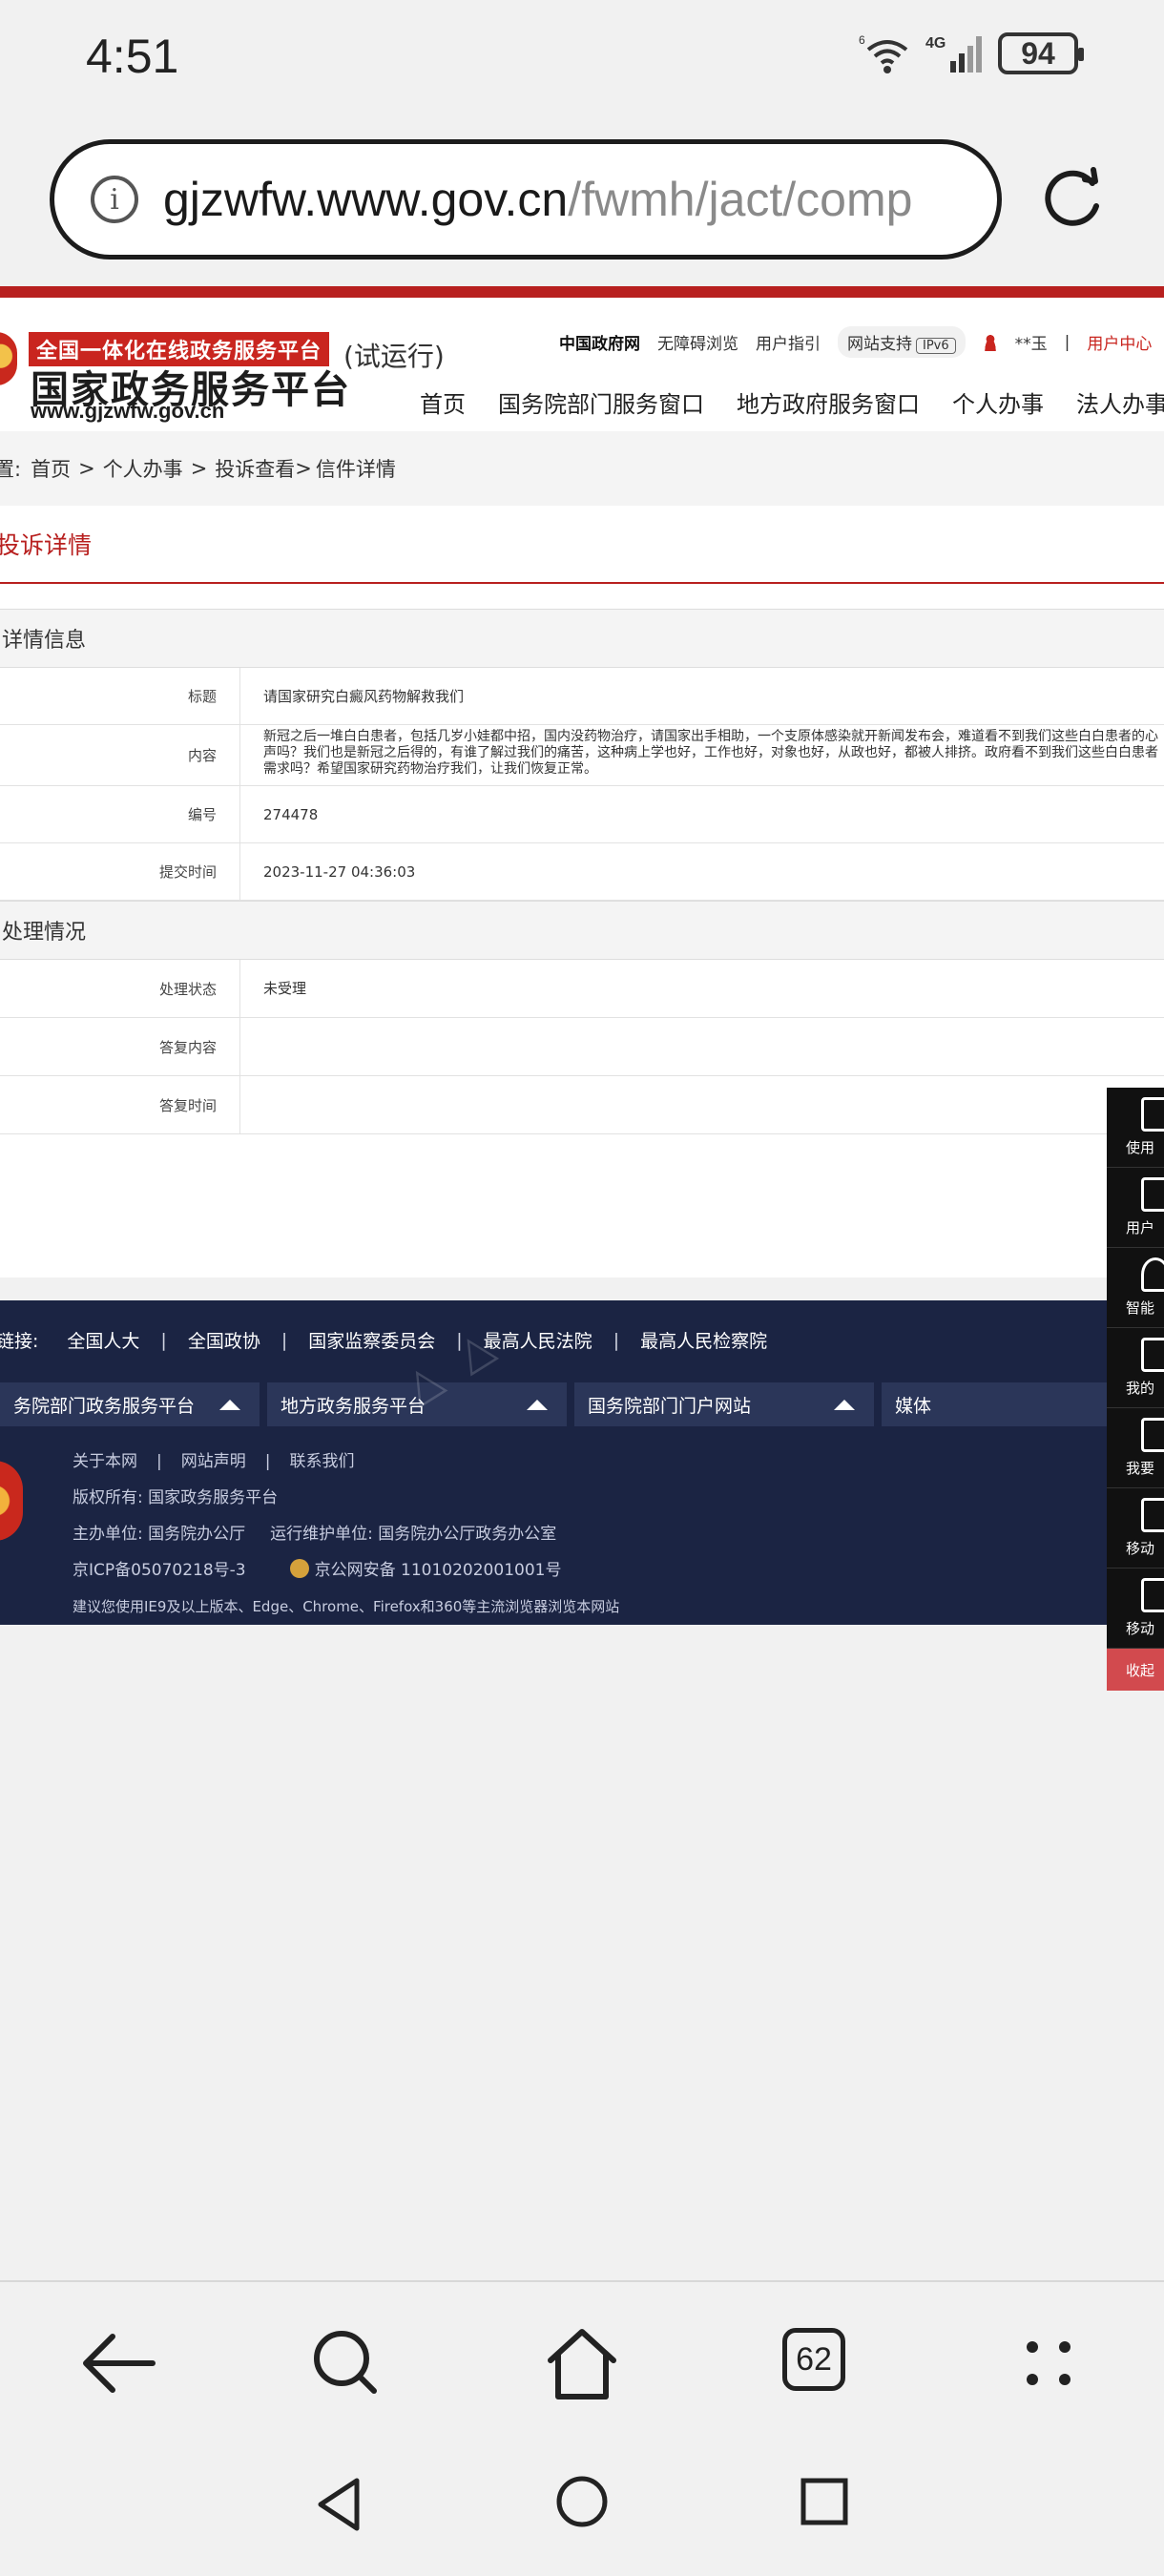 The height and width of the screenshot is (2576, 1164). I want to click on nav-personal: 个人办事, so click(998, 402).